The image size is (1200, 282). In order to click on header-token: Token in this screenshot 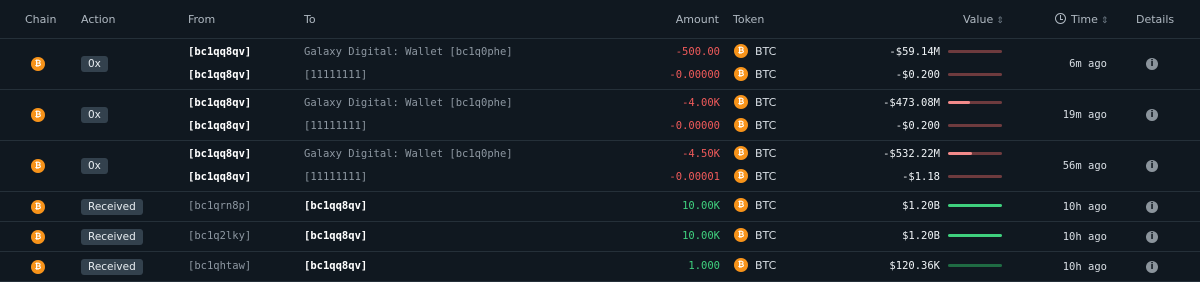, I will do `click(749, 19)`.